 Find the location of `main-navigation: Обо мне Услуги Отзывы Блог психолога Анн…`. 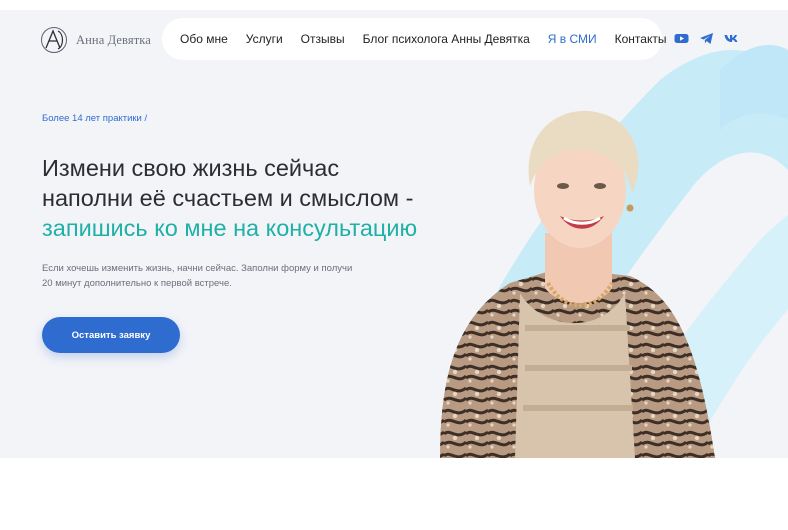

main-navigation: Обо мне Услуги Отзывы Блог психолога Анн… is located at coordinates (414, 39).